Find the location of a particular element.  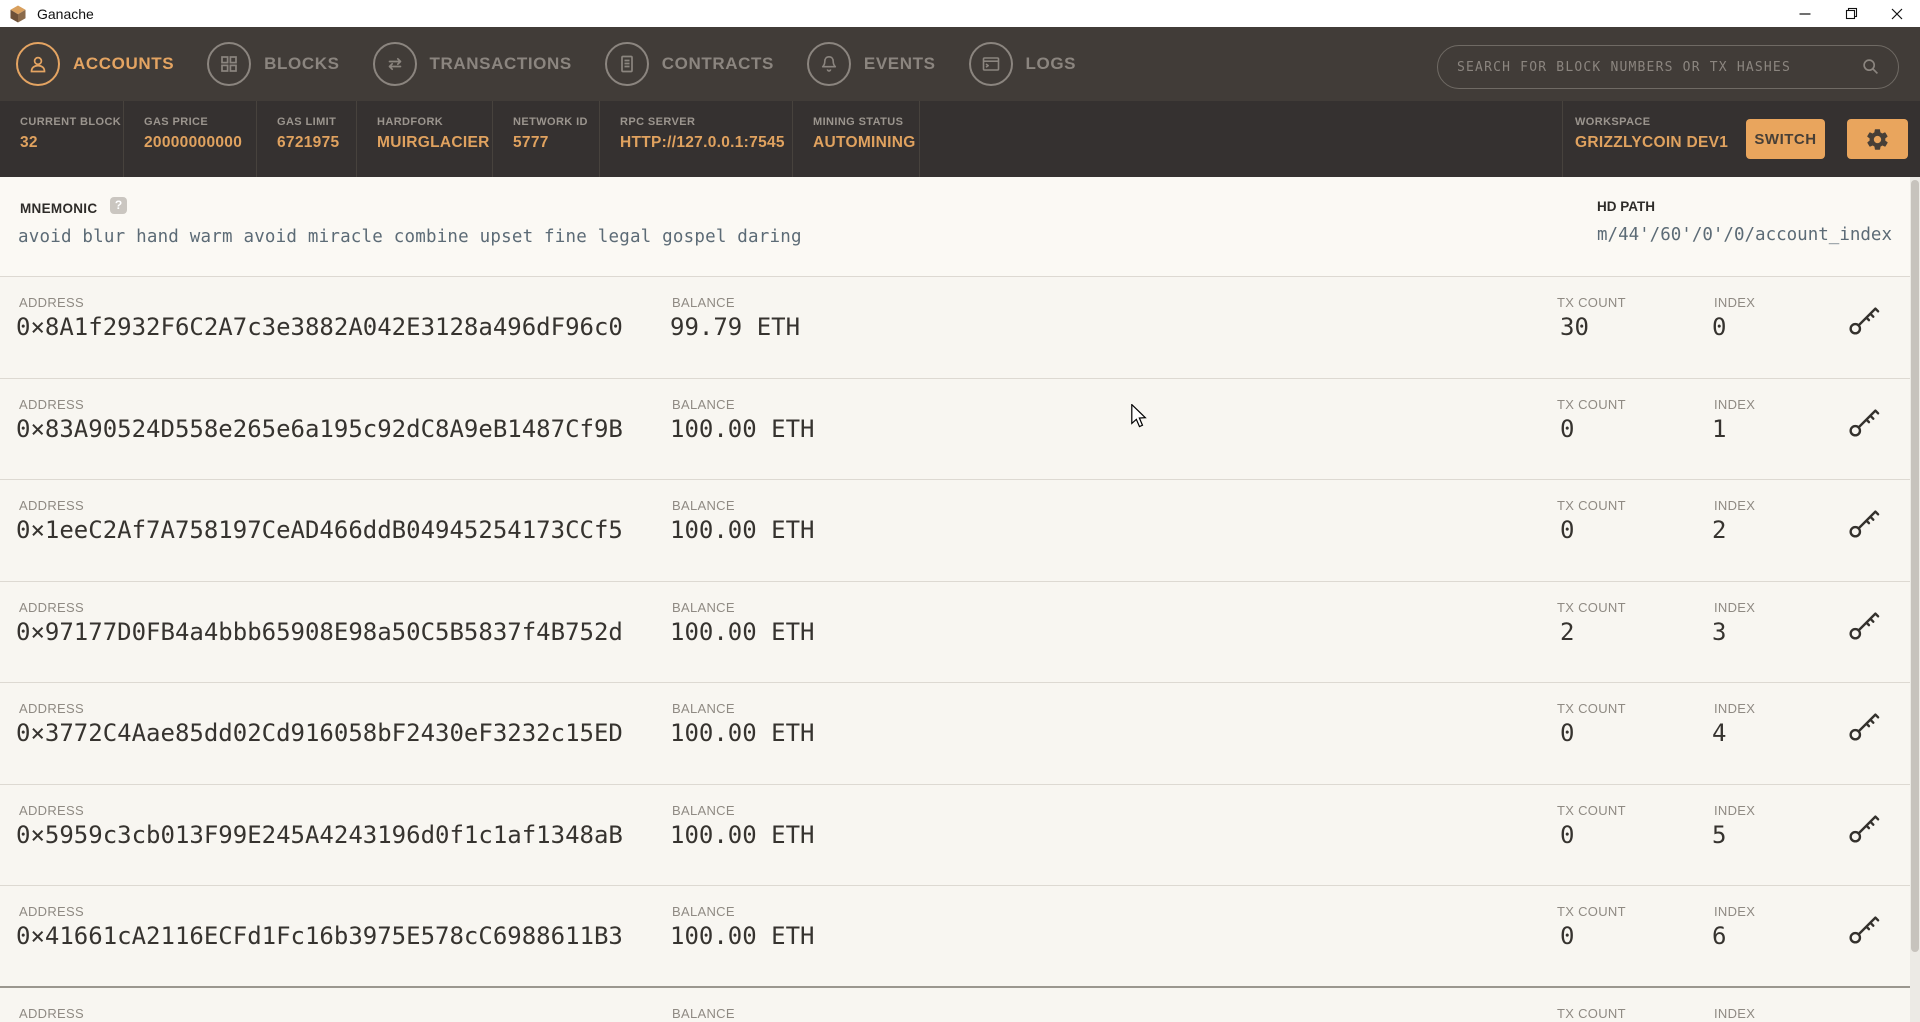

hd-path-label: HD PATH is located at coordinates (1626, 206).